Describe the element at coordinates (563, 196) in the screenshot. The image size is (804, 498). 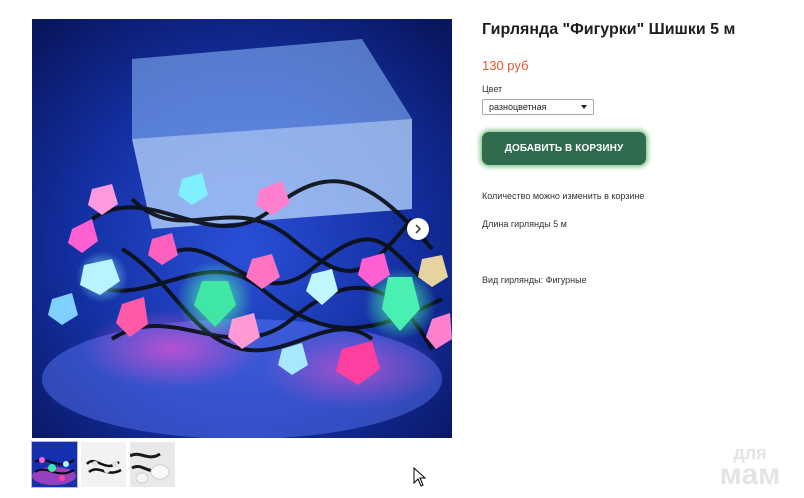
I see `cart-quantity-note: Количество можно изменить в корзине` at that location.